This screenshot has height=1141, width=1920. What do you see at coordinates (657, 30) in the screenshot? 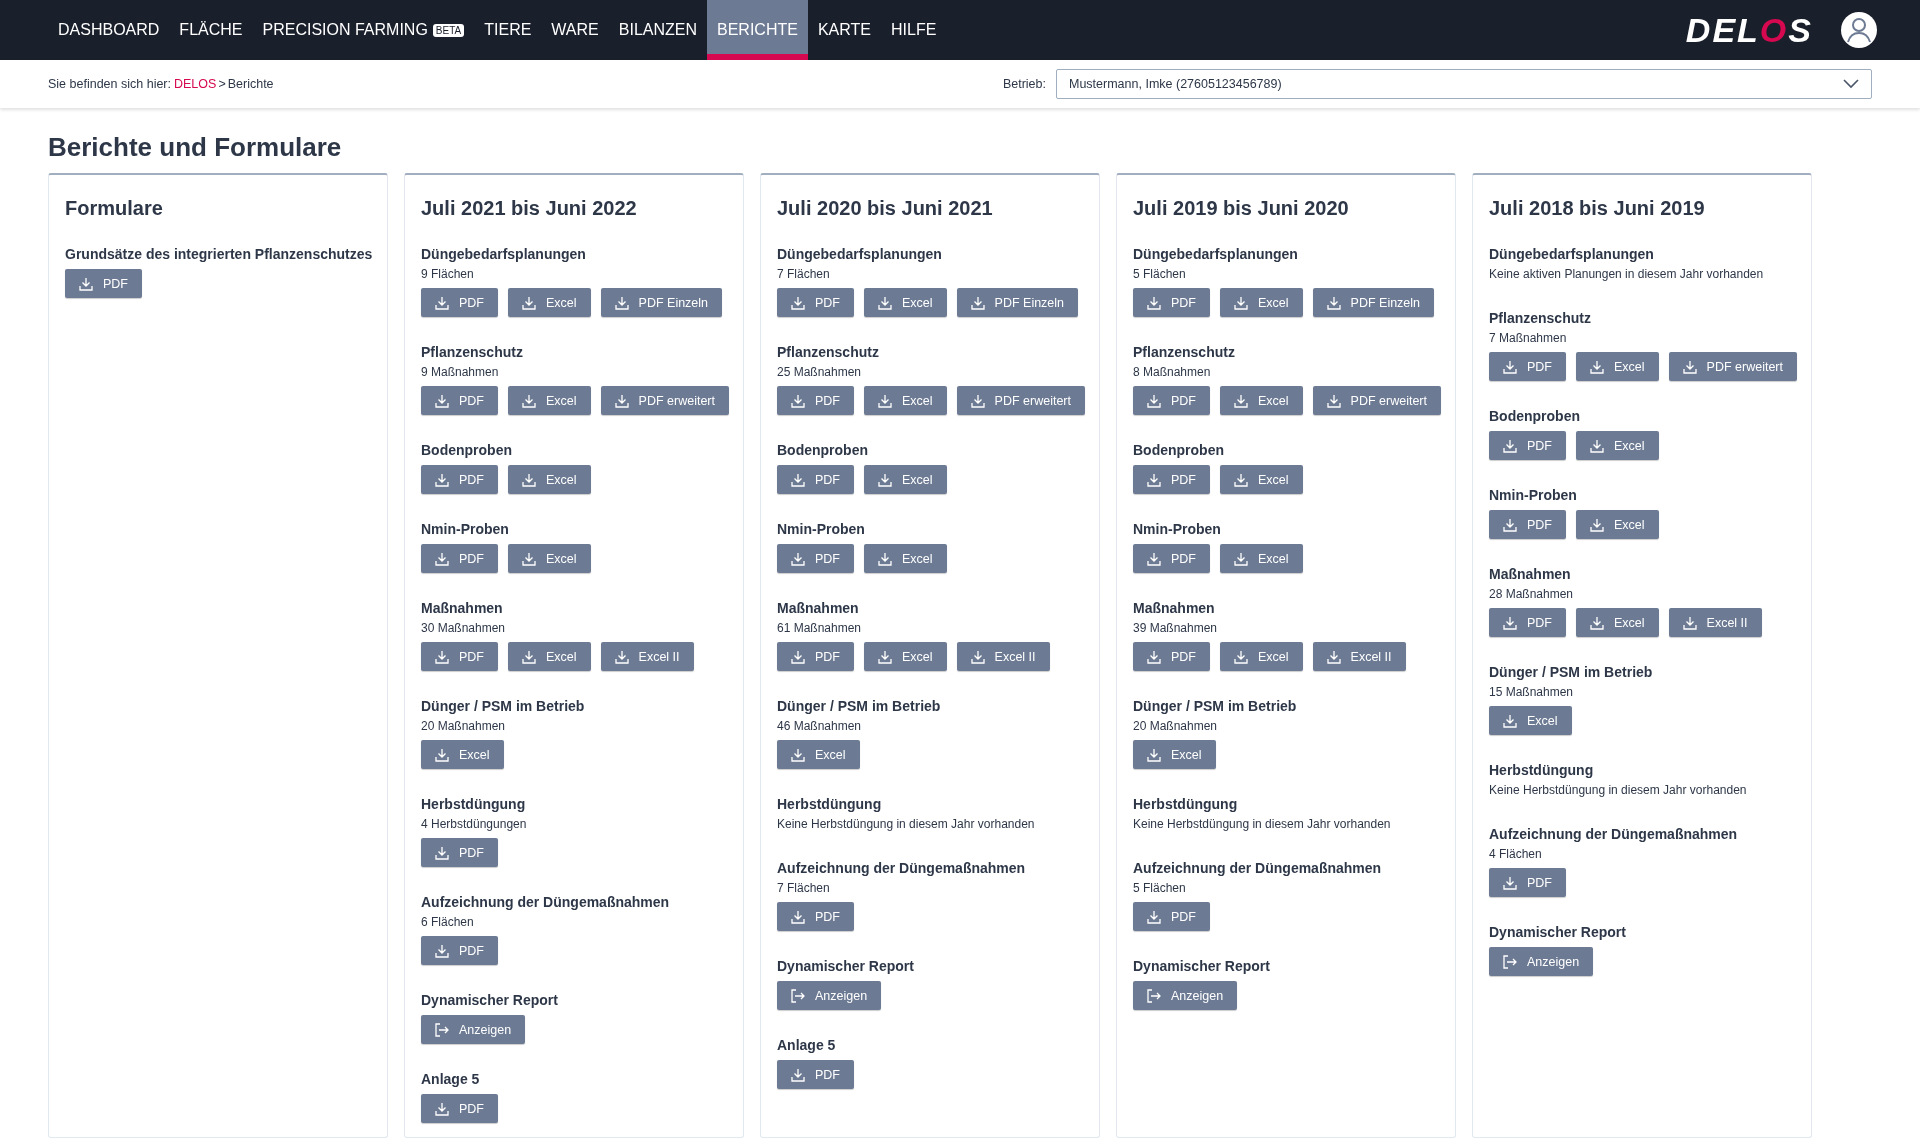
I see `nav-tab: BILANZEN` at bounding box center [657, 30].